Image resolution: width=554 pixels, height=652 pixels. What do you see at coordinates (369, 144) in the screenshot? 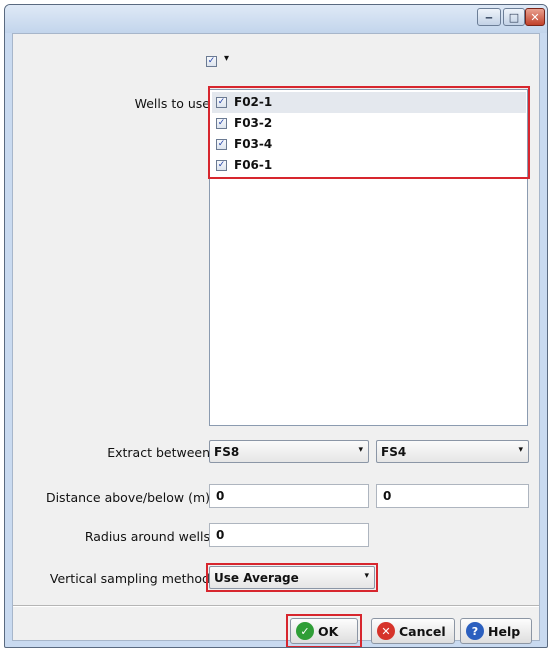
I see `list-item: ✓ F03-4` at bounding box center [369, 144].